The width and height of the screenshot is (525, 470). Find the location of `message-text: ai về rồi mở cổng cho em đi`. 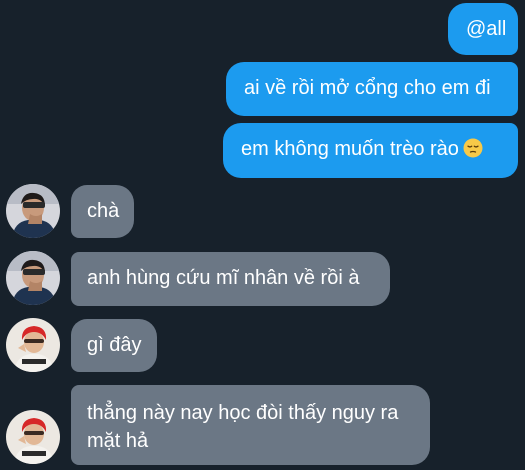

message-text: ai về rồi mở cổng cho em đi is located at coordinates (367, 88).